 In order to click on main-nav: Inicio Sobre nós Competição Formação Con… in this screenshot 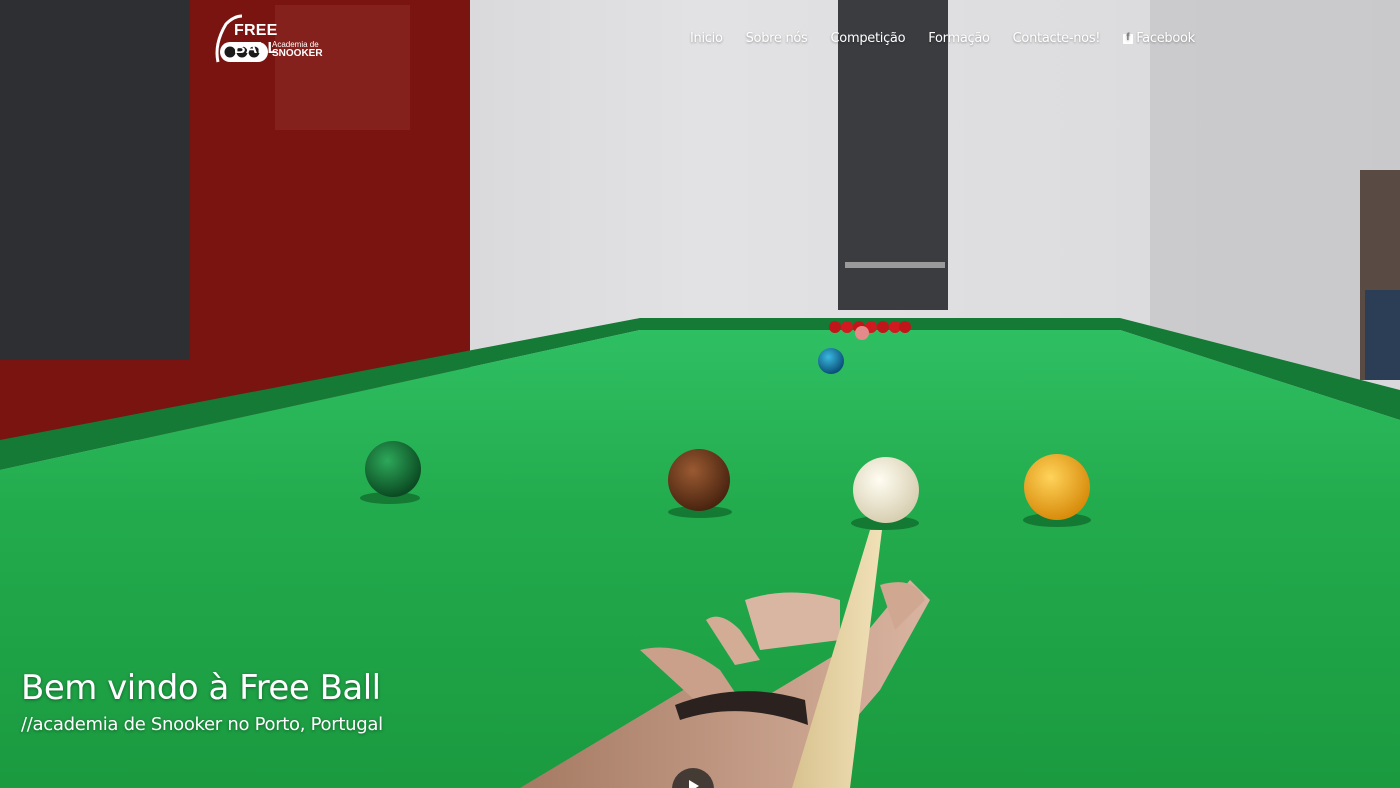, I will do `click(942, 38)`.